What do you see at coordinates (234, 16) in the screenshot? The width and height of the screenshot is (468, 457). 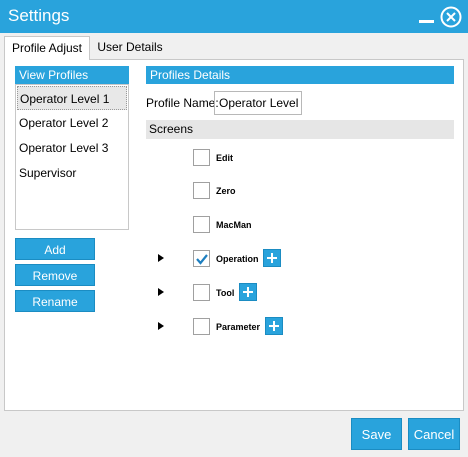 I see `title-bar: Settings` at bounding box center [234, 16].